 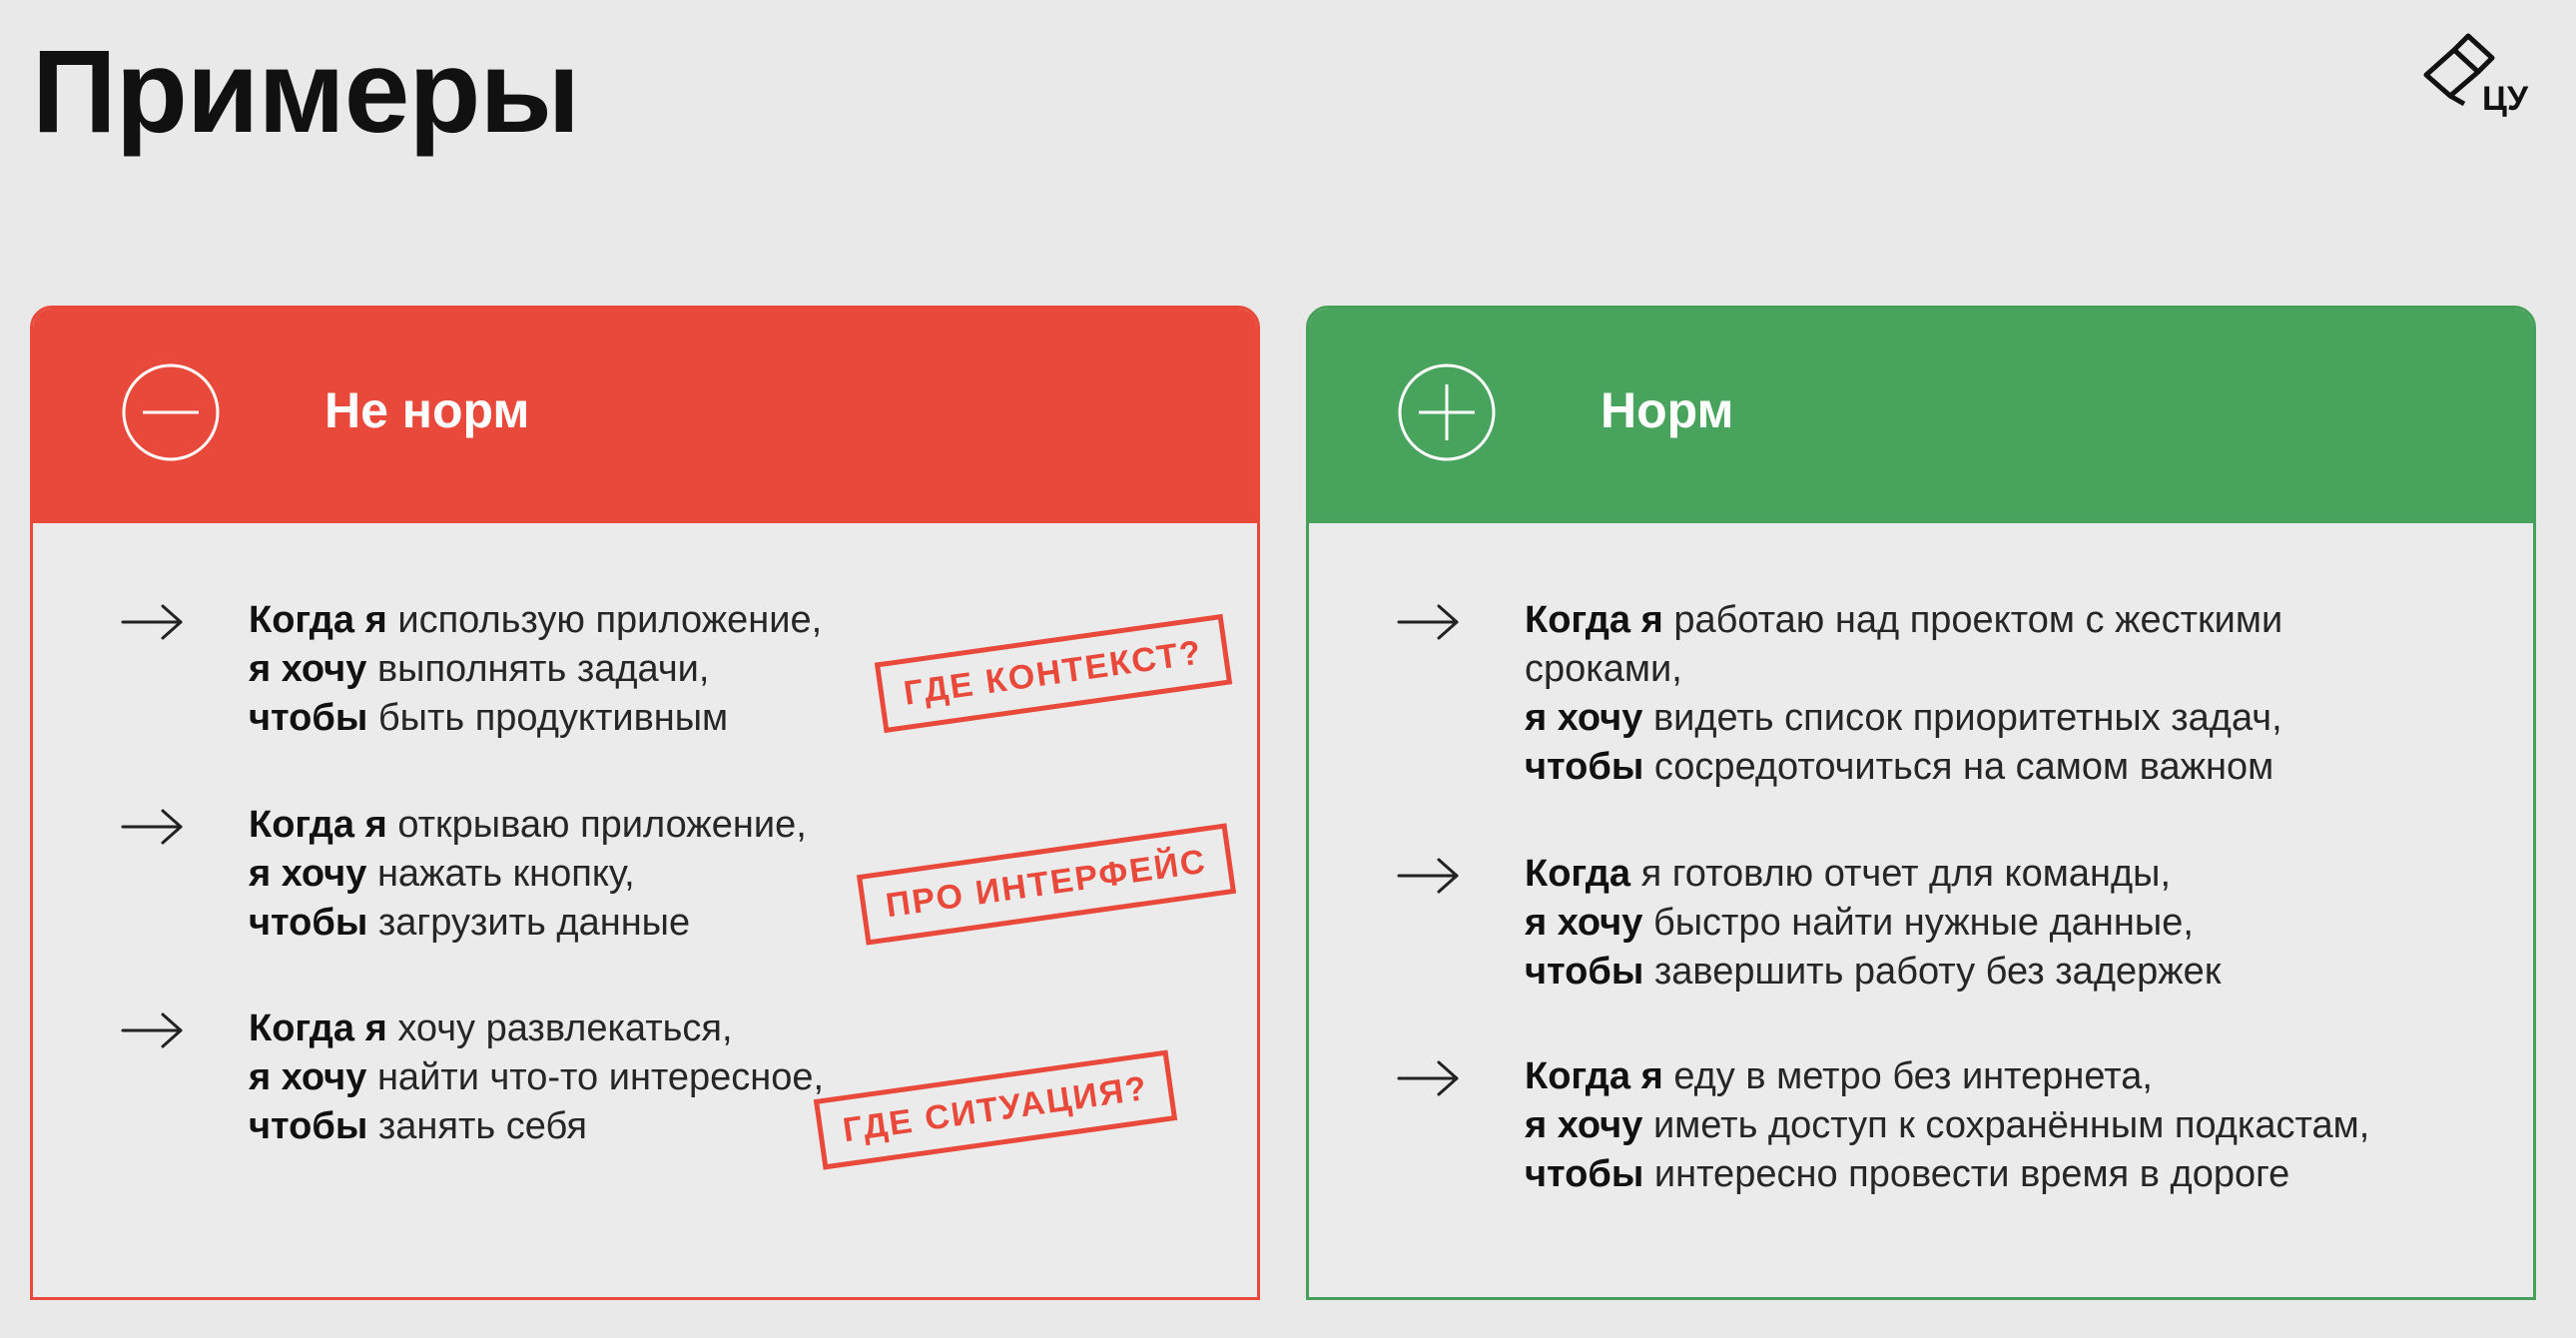 I want to click on statement-line: чтобы сосредоточиться на самом важном, so click(x=2009, y=768).